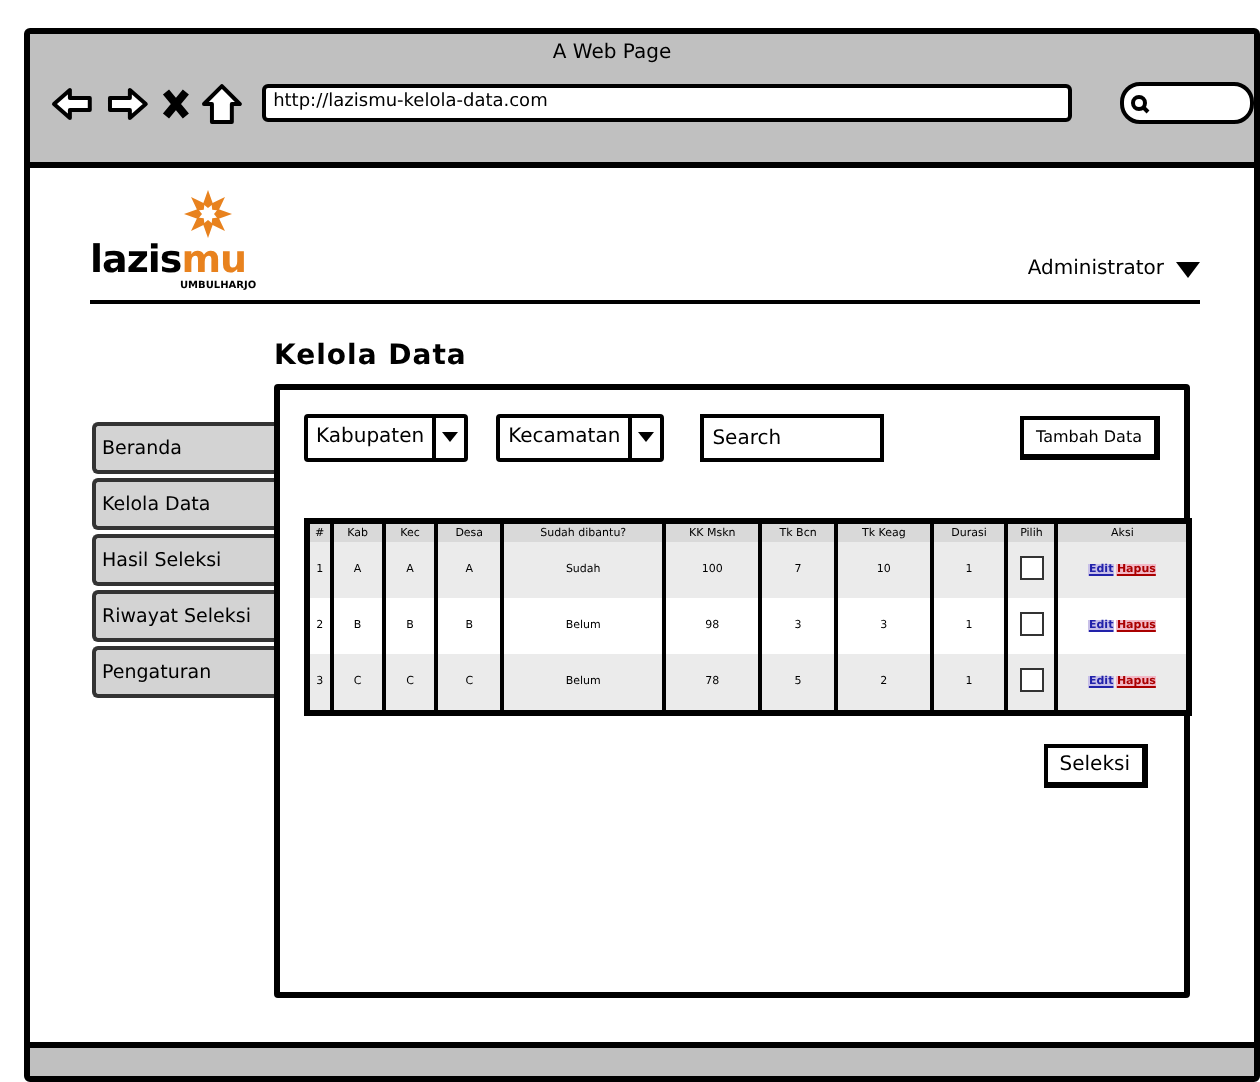 The image size is (1260, 1082). I want to click on user-name: Administrator, so click(1095, 269).